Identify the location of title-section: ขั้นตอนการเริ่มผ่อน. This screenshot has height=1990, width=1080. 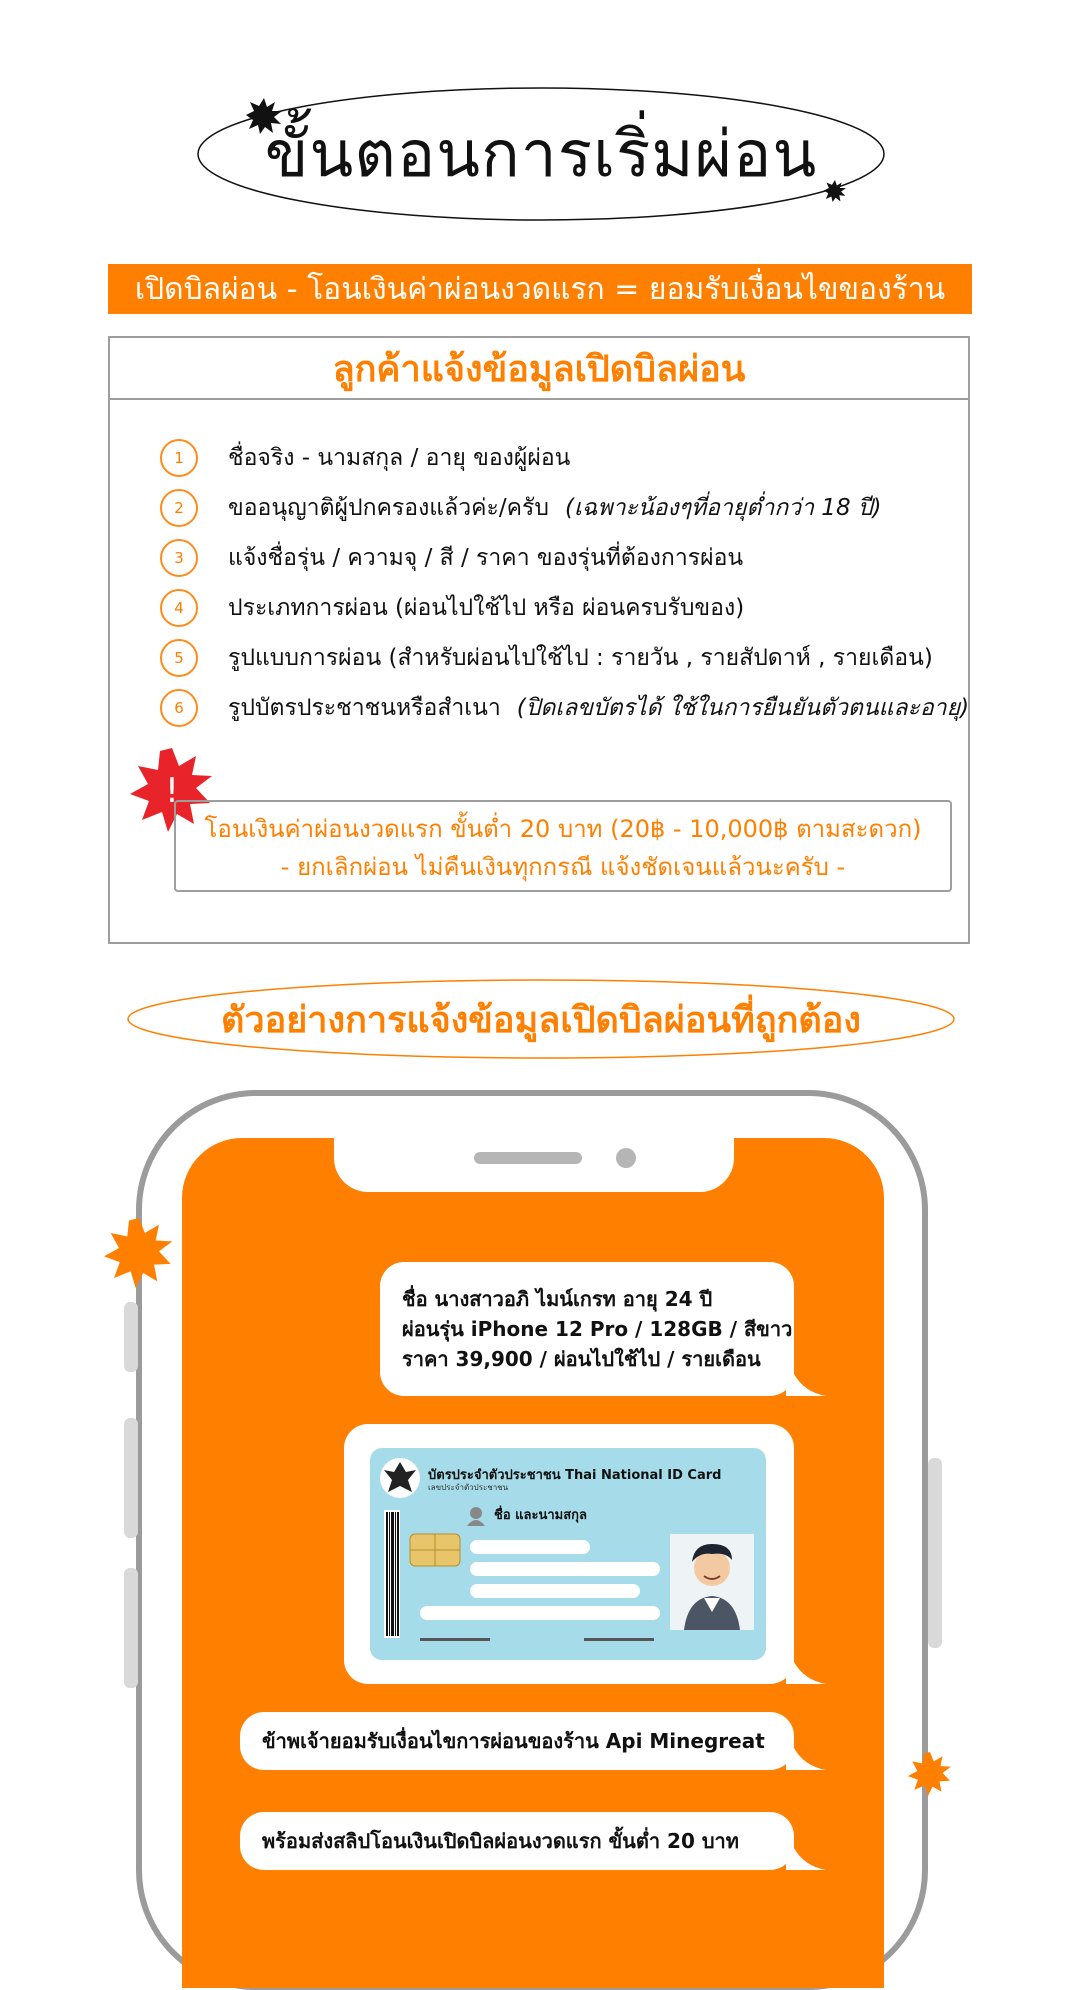
(541, 154).